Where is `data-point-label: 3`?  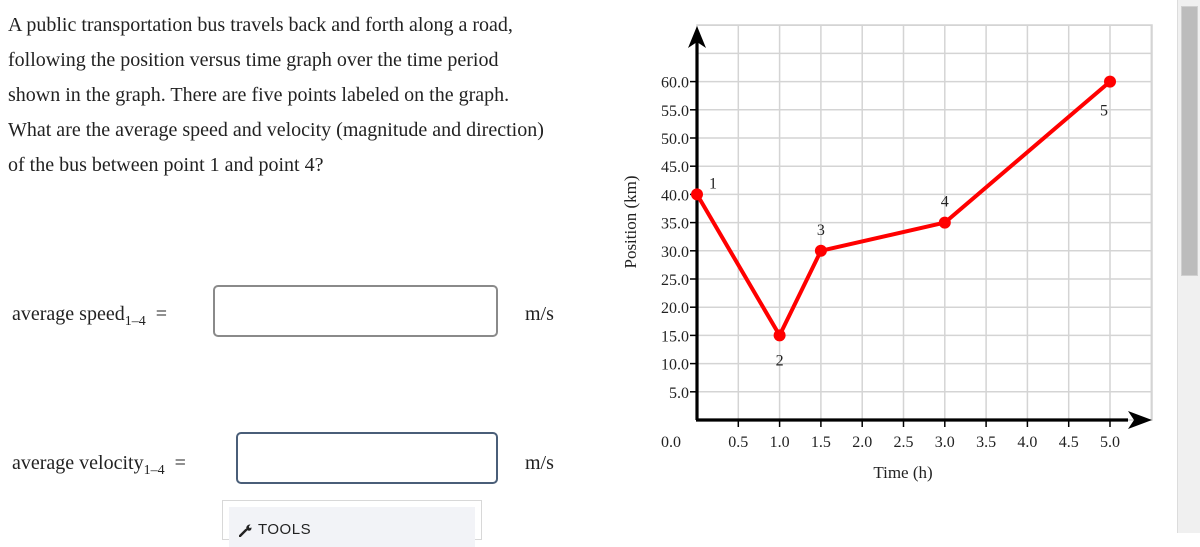
data-point-label: 3 is located at coordinates (821, 230).